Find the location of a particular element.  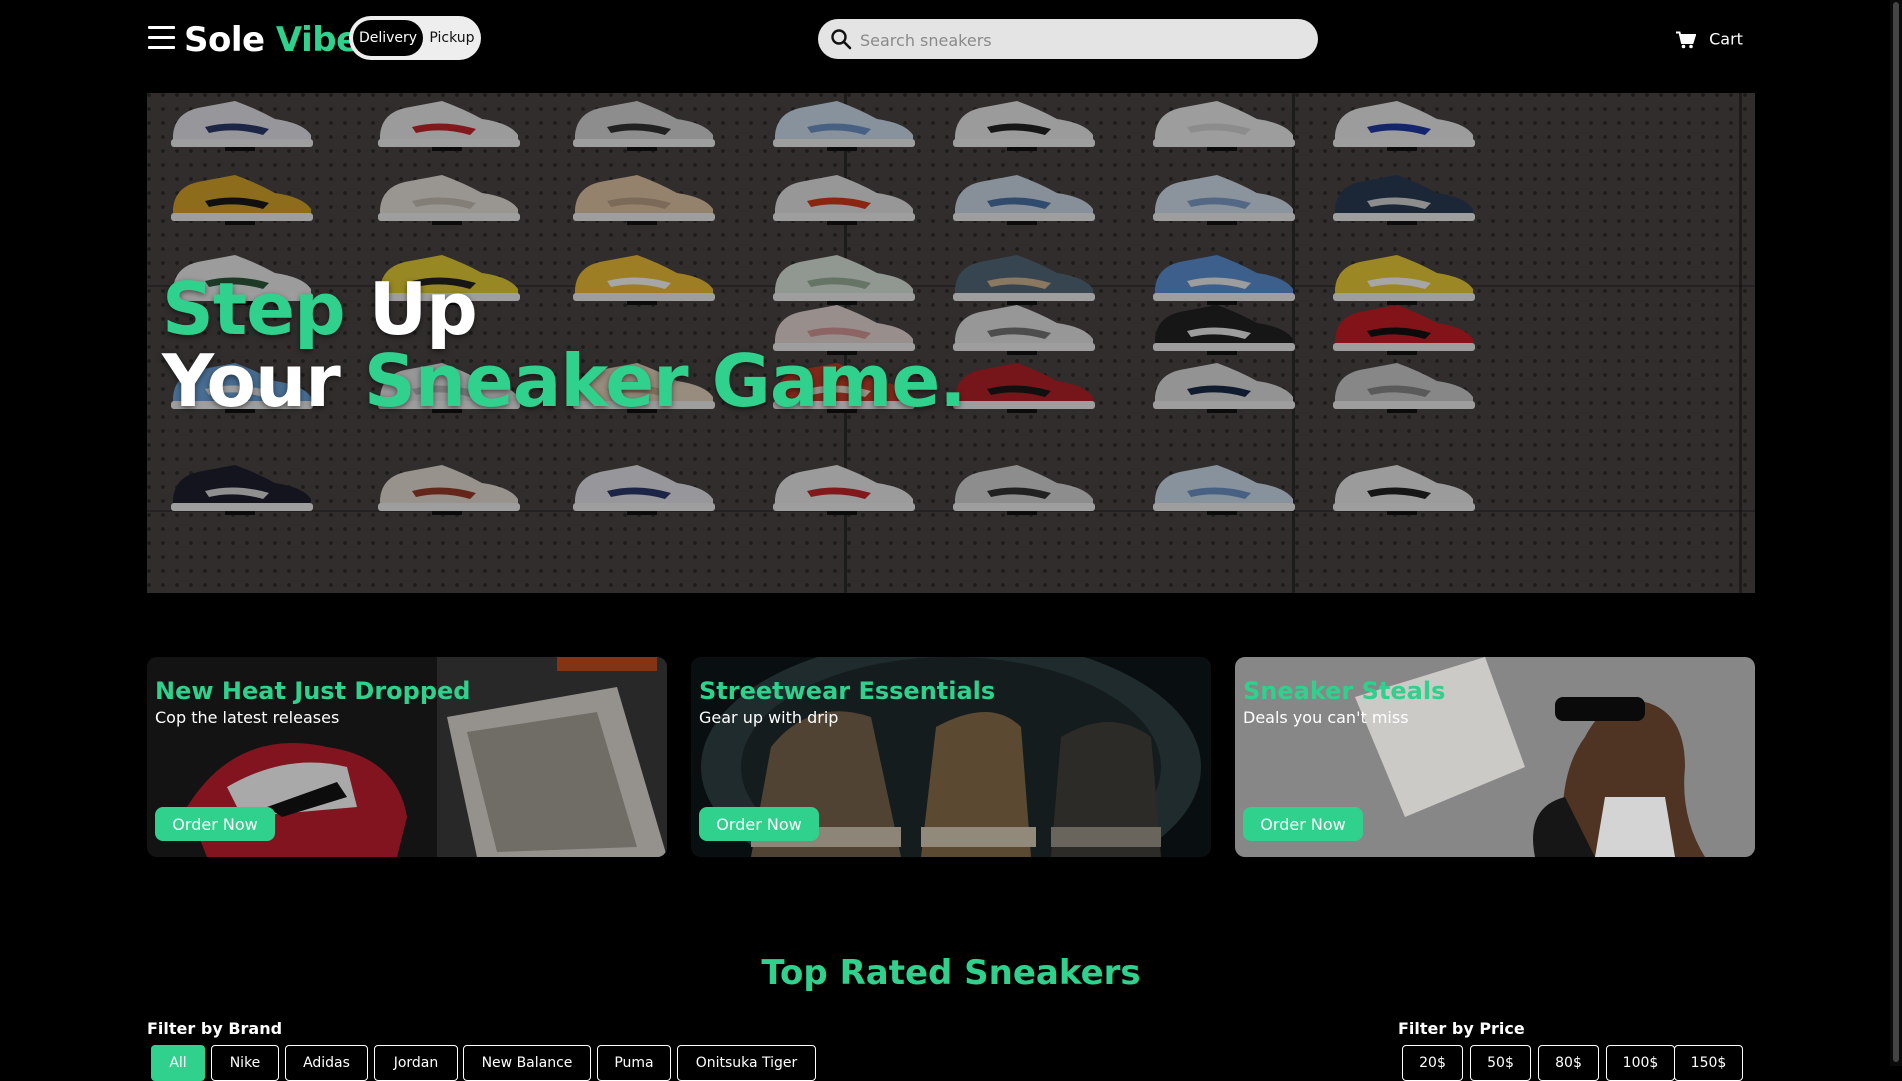

brand-logo: Sole Vibe is located at coordinates (271, 40).